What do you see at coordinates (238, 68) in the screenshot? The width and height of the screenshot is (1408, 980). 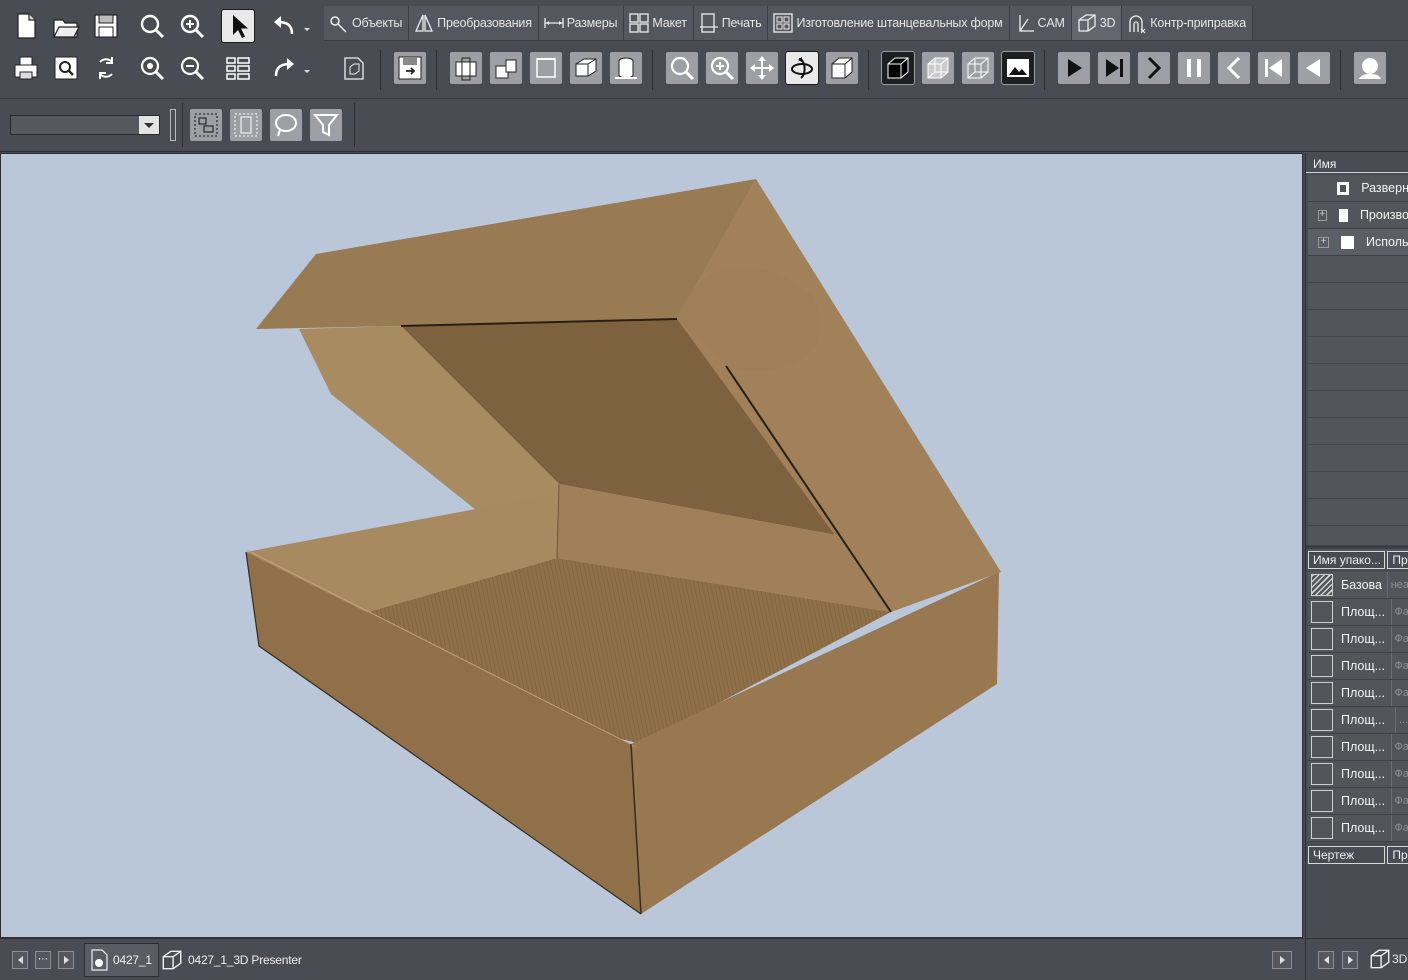 I see `list-view-button` at bounding box center [238, 68].